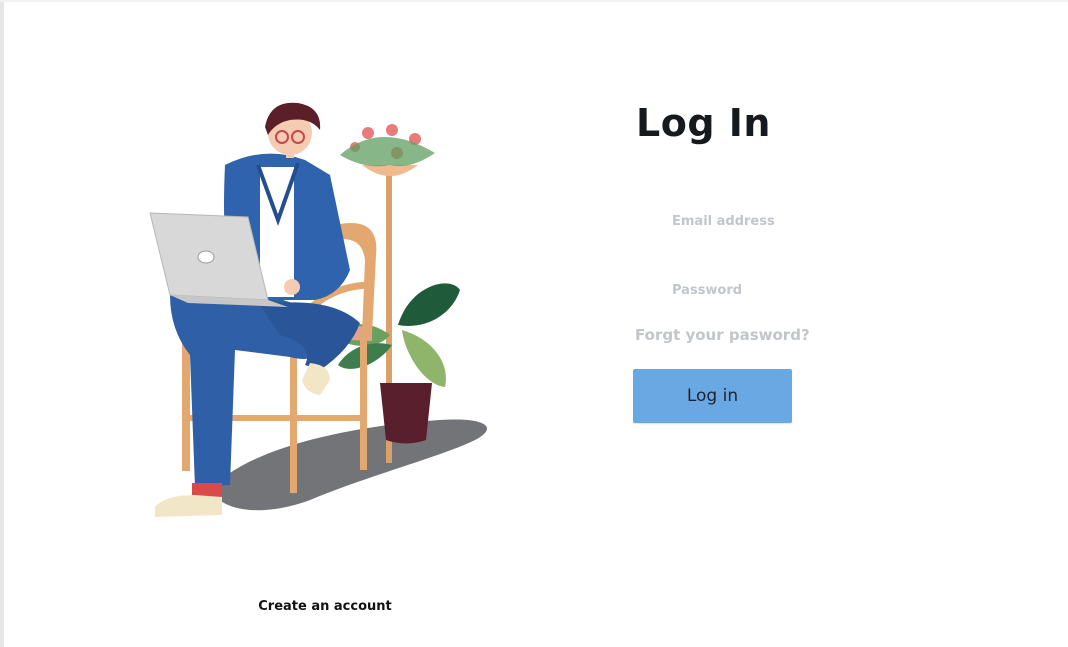 The width and height of the screenshot is (1068, 647). Describe the element at coordinates (775, 290) in the screenshot. I see `password-field` at that location.